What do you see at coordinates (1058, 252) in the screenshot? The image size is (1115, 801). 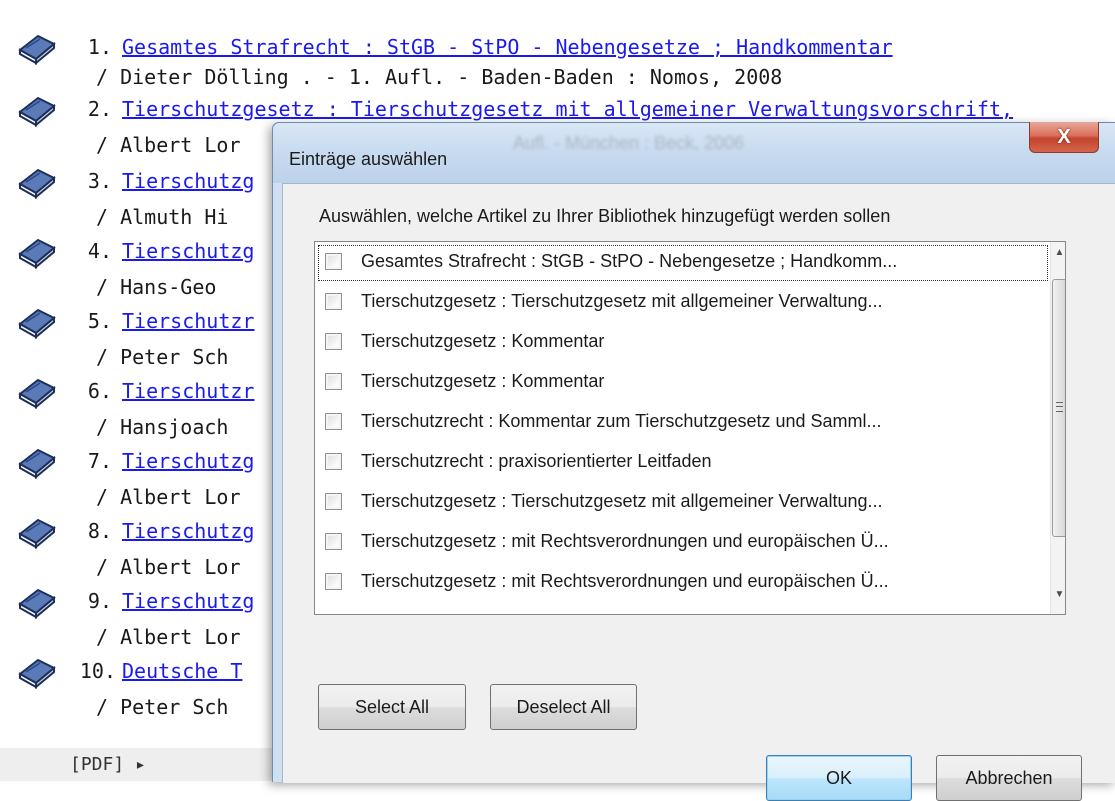 I see `scroll-up-icon: ▲` at bounding box center [1058, 252].